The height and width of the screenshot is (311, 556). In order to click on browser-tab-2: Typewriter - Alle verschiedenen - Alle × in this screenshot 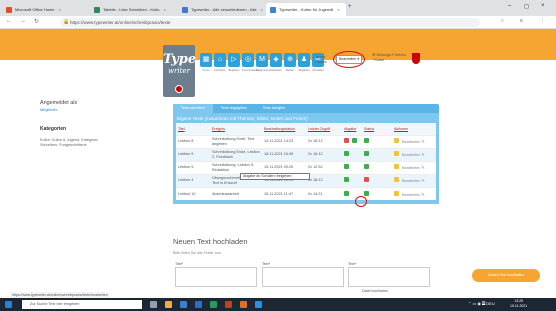, I will do `click(221, 9)`.